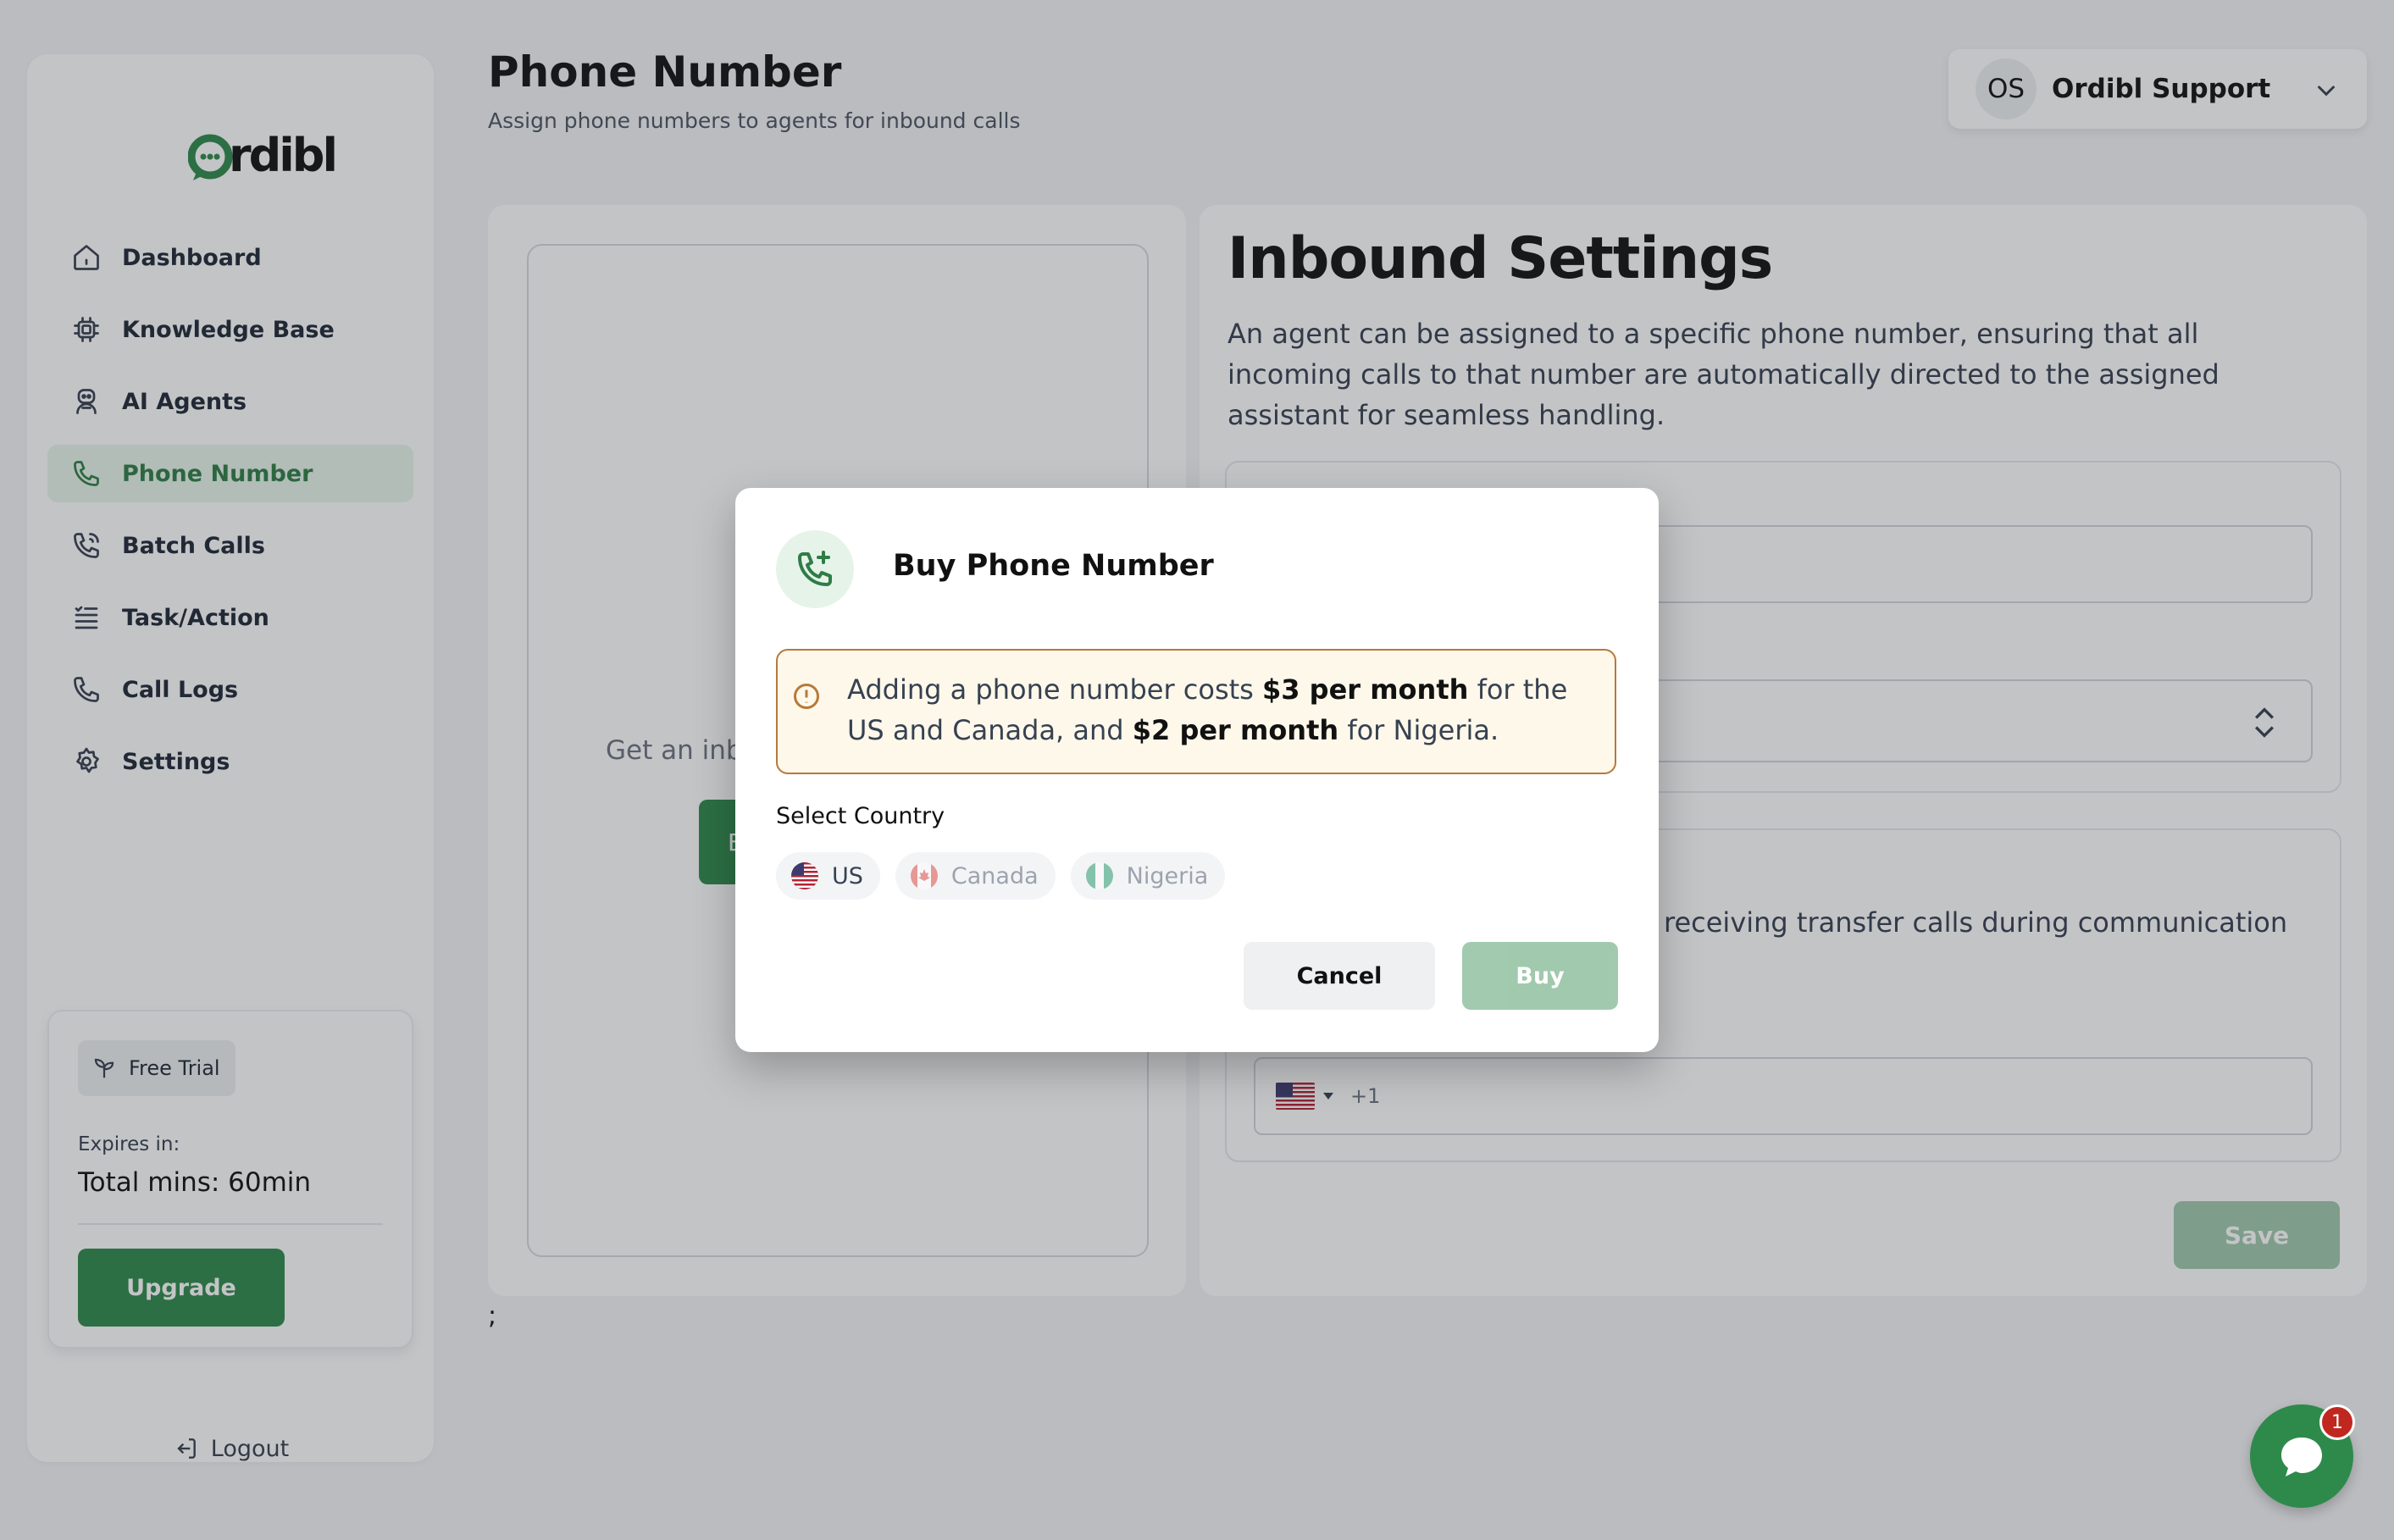  I want to click on buy-button: Buy, so click(1540, 976).